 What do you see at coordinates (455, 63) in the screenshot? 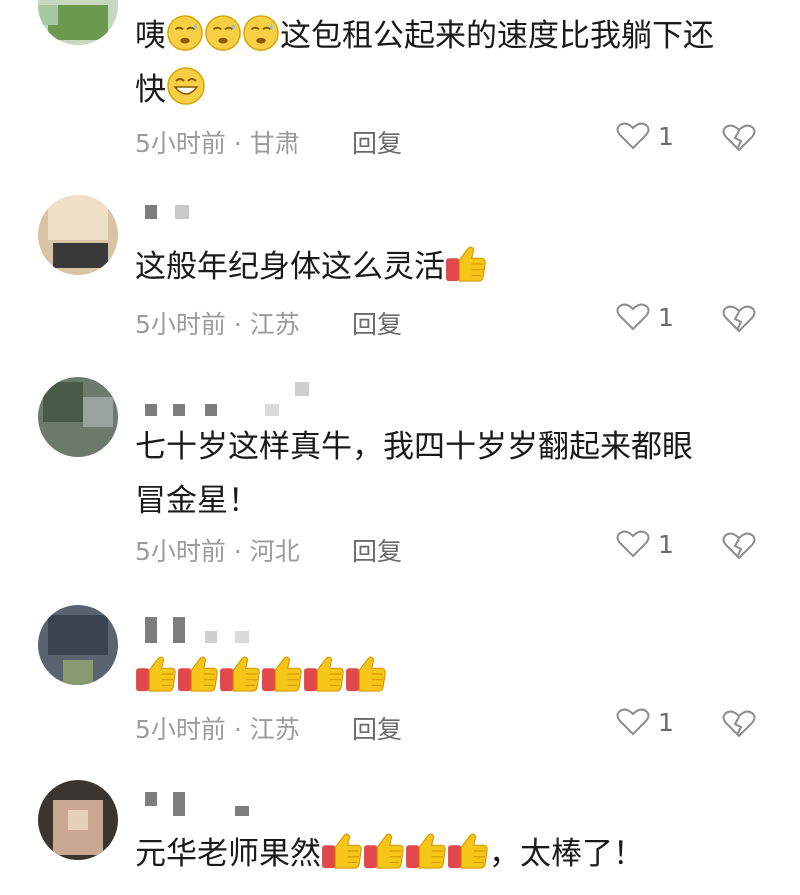
I see `comment-text: 咦这包租公起来的速度比我躺下还快` at bounding box center [455, 63].